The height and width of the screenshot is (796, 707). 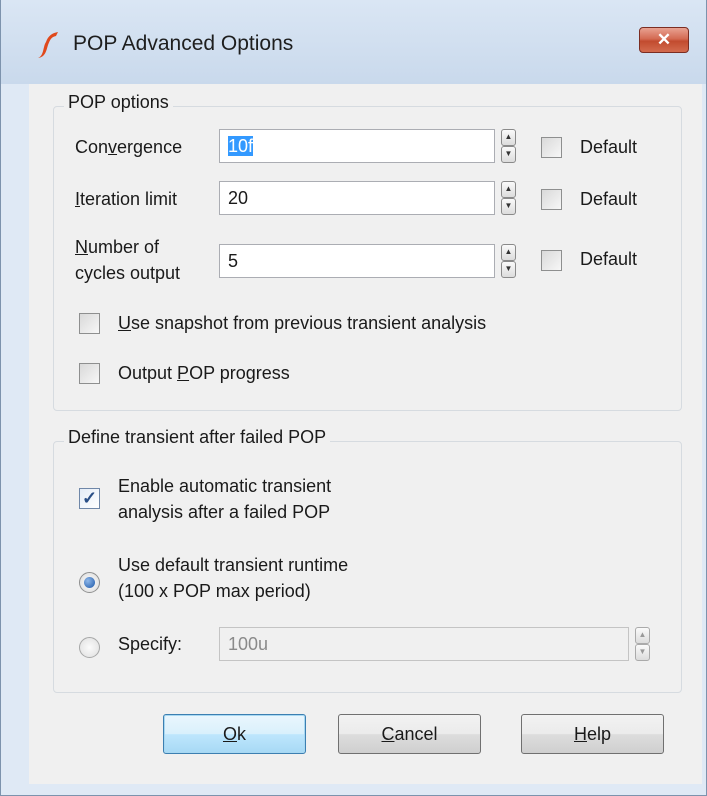 What do you see at coordinates (224, 512) in the screenshot?
I see `enable-auto-transient-label-line2: analysis after a failed POP` at bounding box center [224, 512].